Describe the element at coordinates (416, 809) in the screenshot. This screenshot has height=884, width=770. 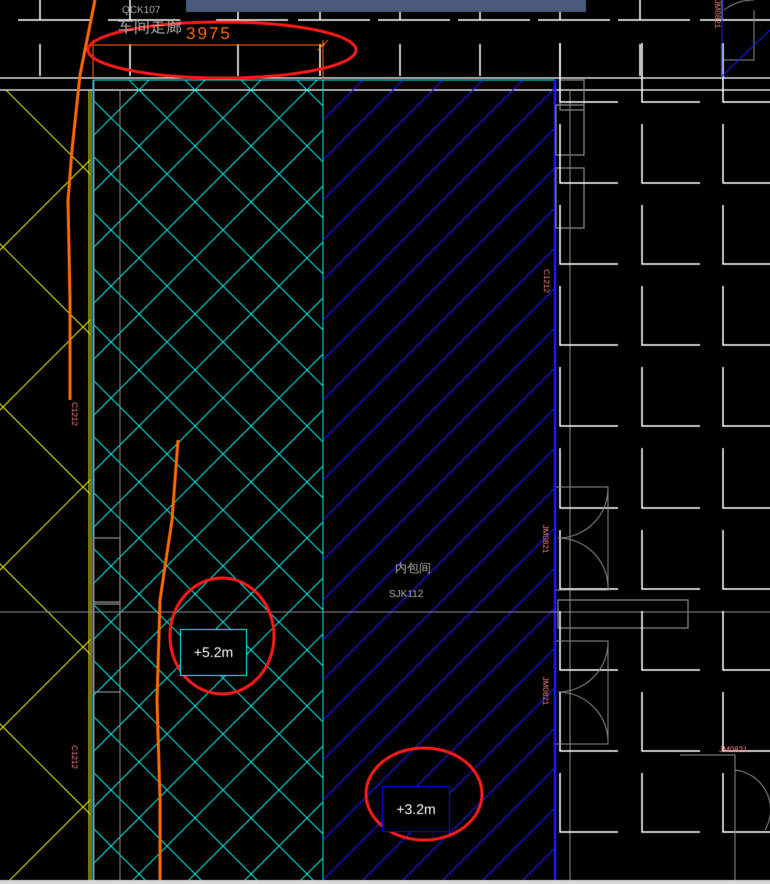
I see `elevation-tag: +3.2m` at that location.